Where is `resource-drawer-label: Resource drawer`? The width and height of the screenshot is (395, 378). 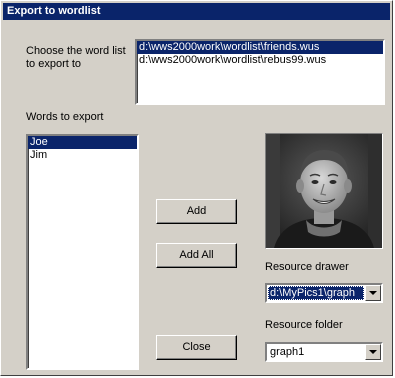 resource-drawer-label: Resource drawer is located at coordinates (307, 267).